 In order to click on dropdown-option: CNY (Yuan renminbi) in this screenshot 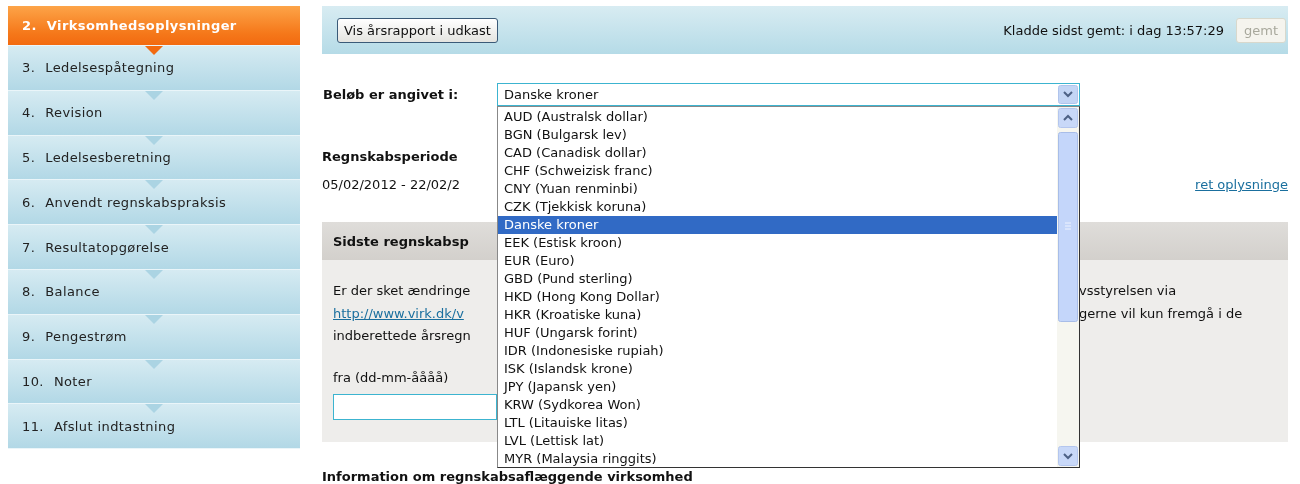, I will do `click(777, 189)`.